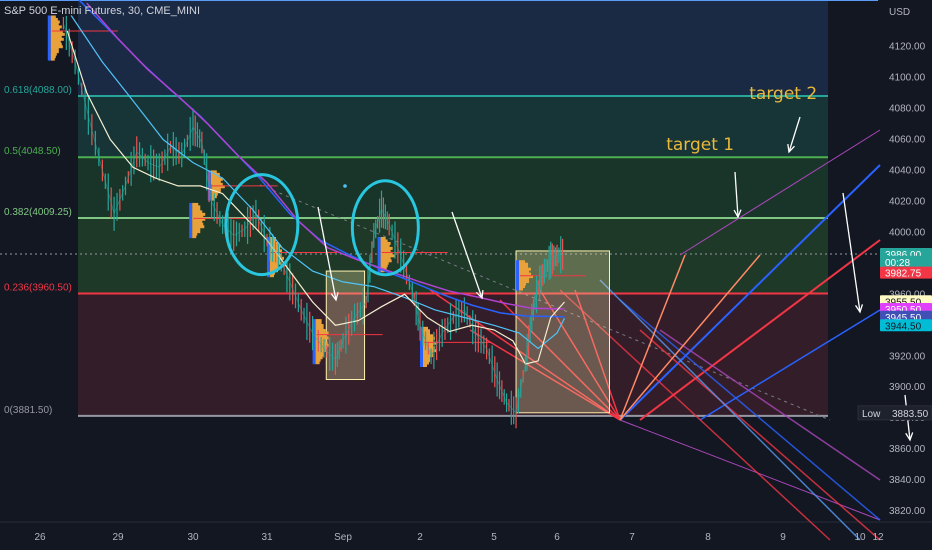  What do you see at coordinates (907, 449) in the screenshot?
I see `price-tick-label: 3860.00` at bounding box center [907, 449].